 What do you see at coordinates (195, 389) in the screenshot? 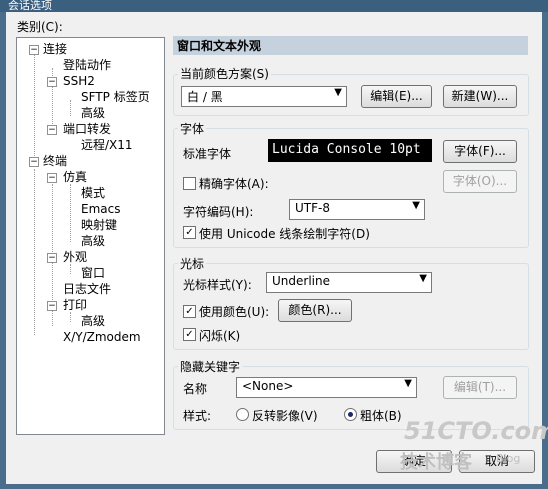
I see `keyword-name-label: 名称` at bounding box center [195, 389].